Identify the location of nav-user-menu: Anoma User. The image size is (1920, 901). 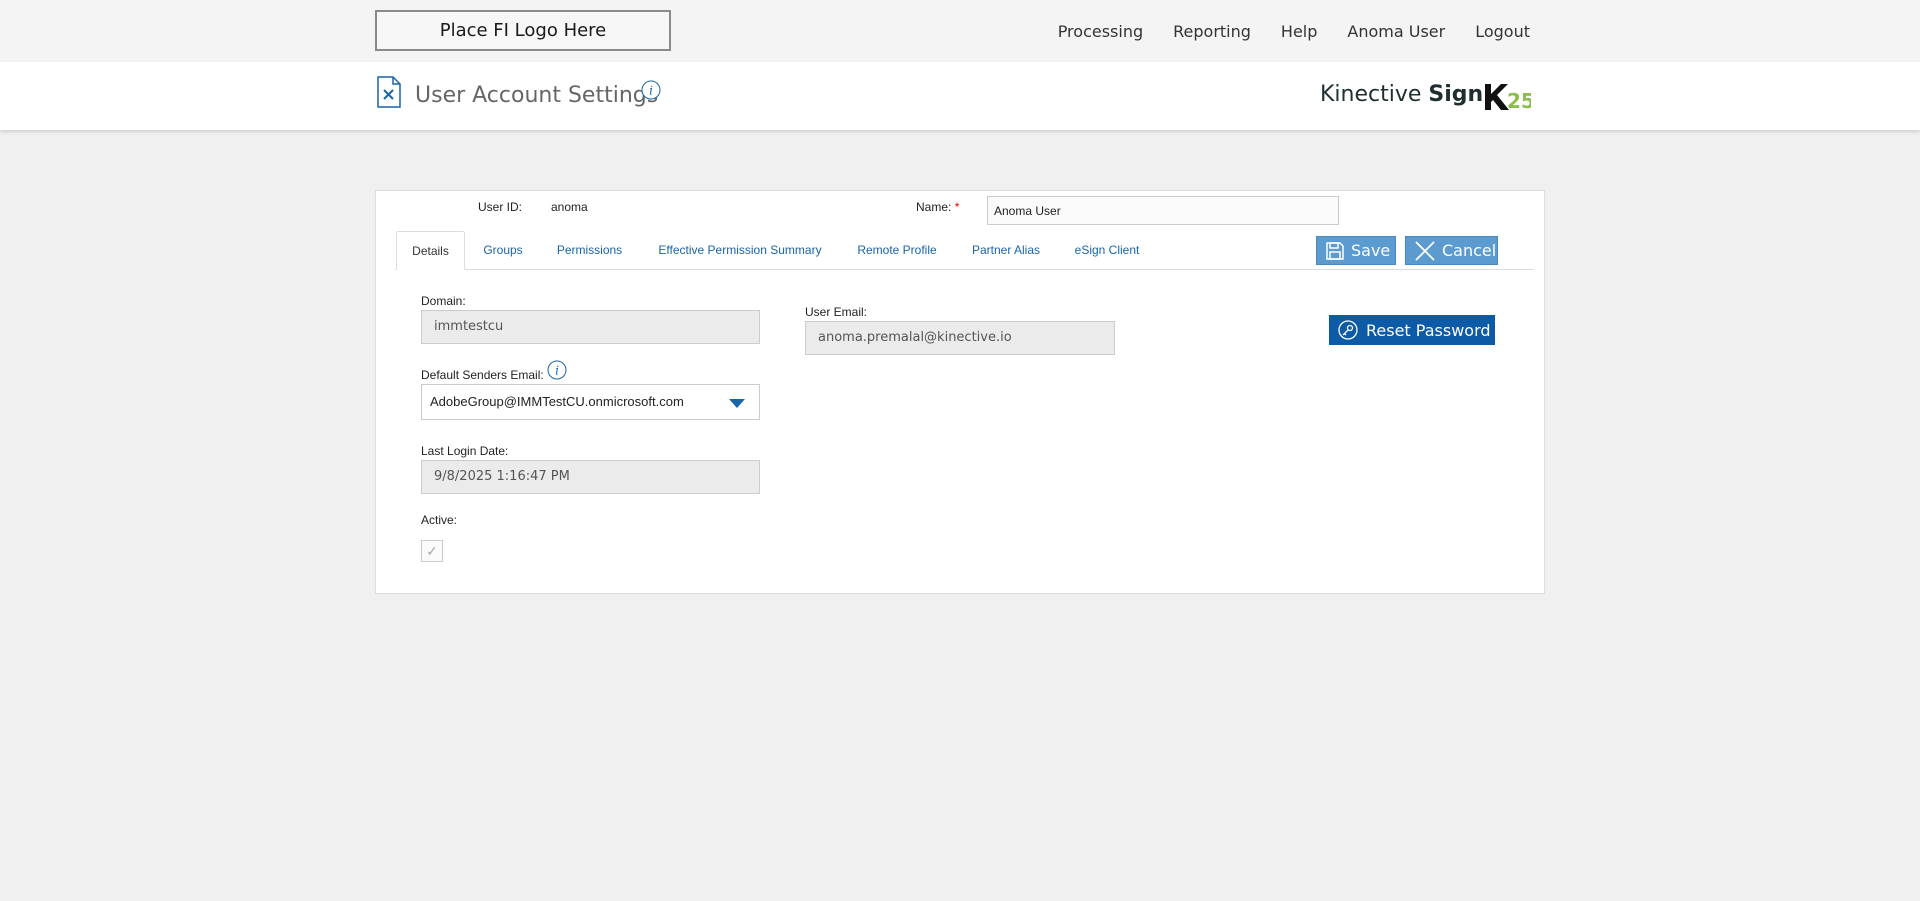
(1396, 31).